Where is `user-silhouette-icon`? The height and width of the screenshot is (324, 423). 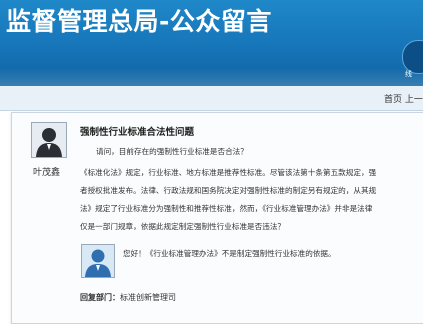
user-silhouette-icon is located at coordinates (49, 140).